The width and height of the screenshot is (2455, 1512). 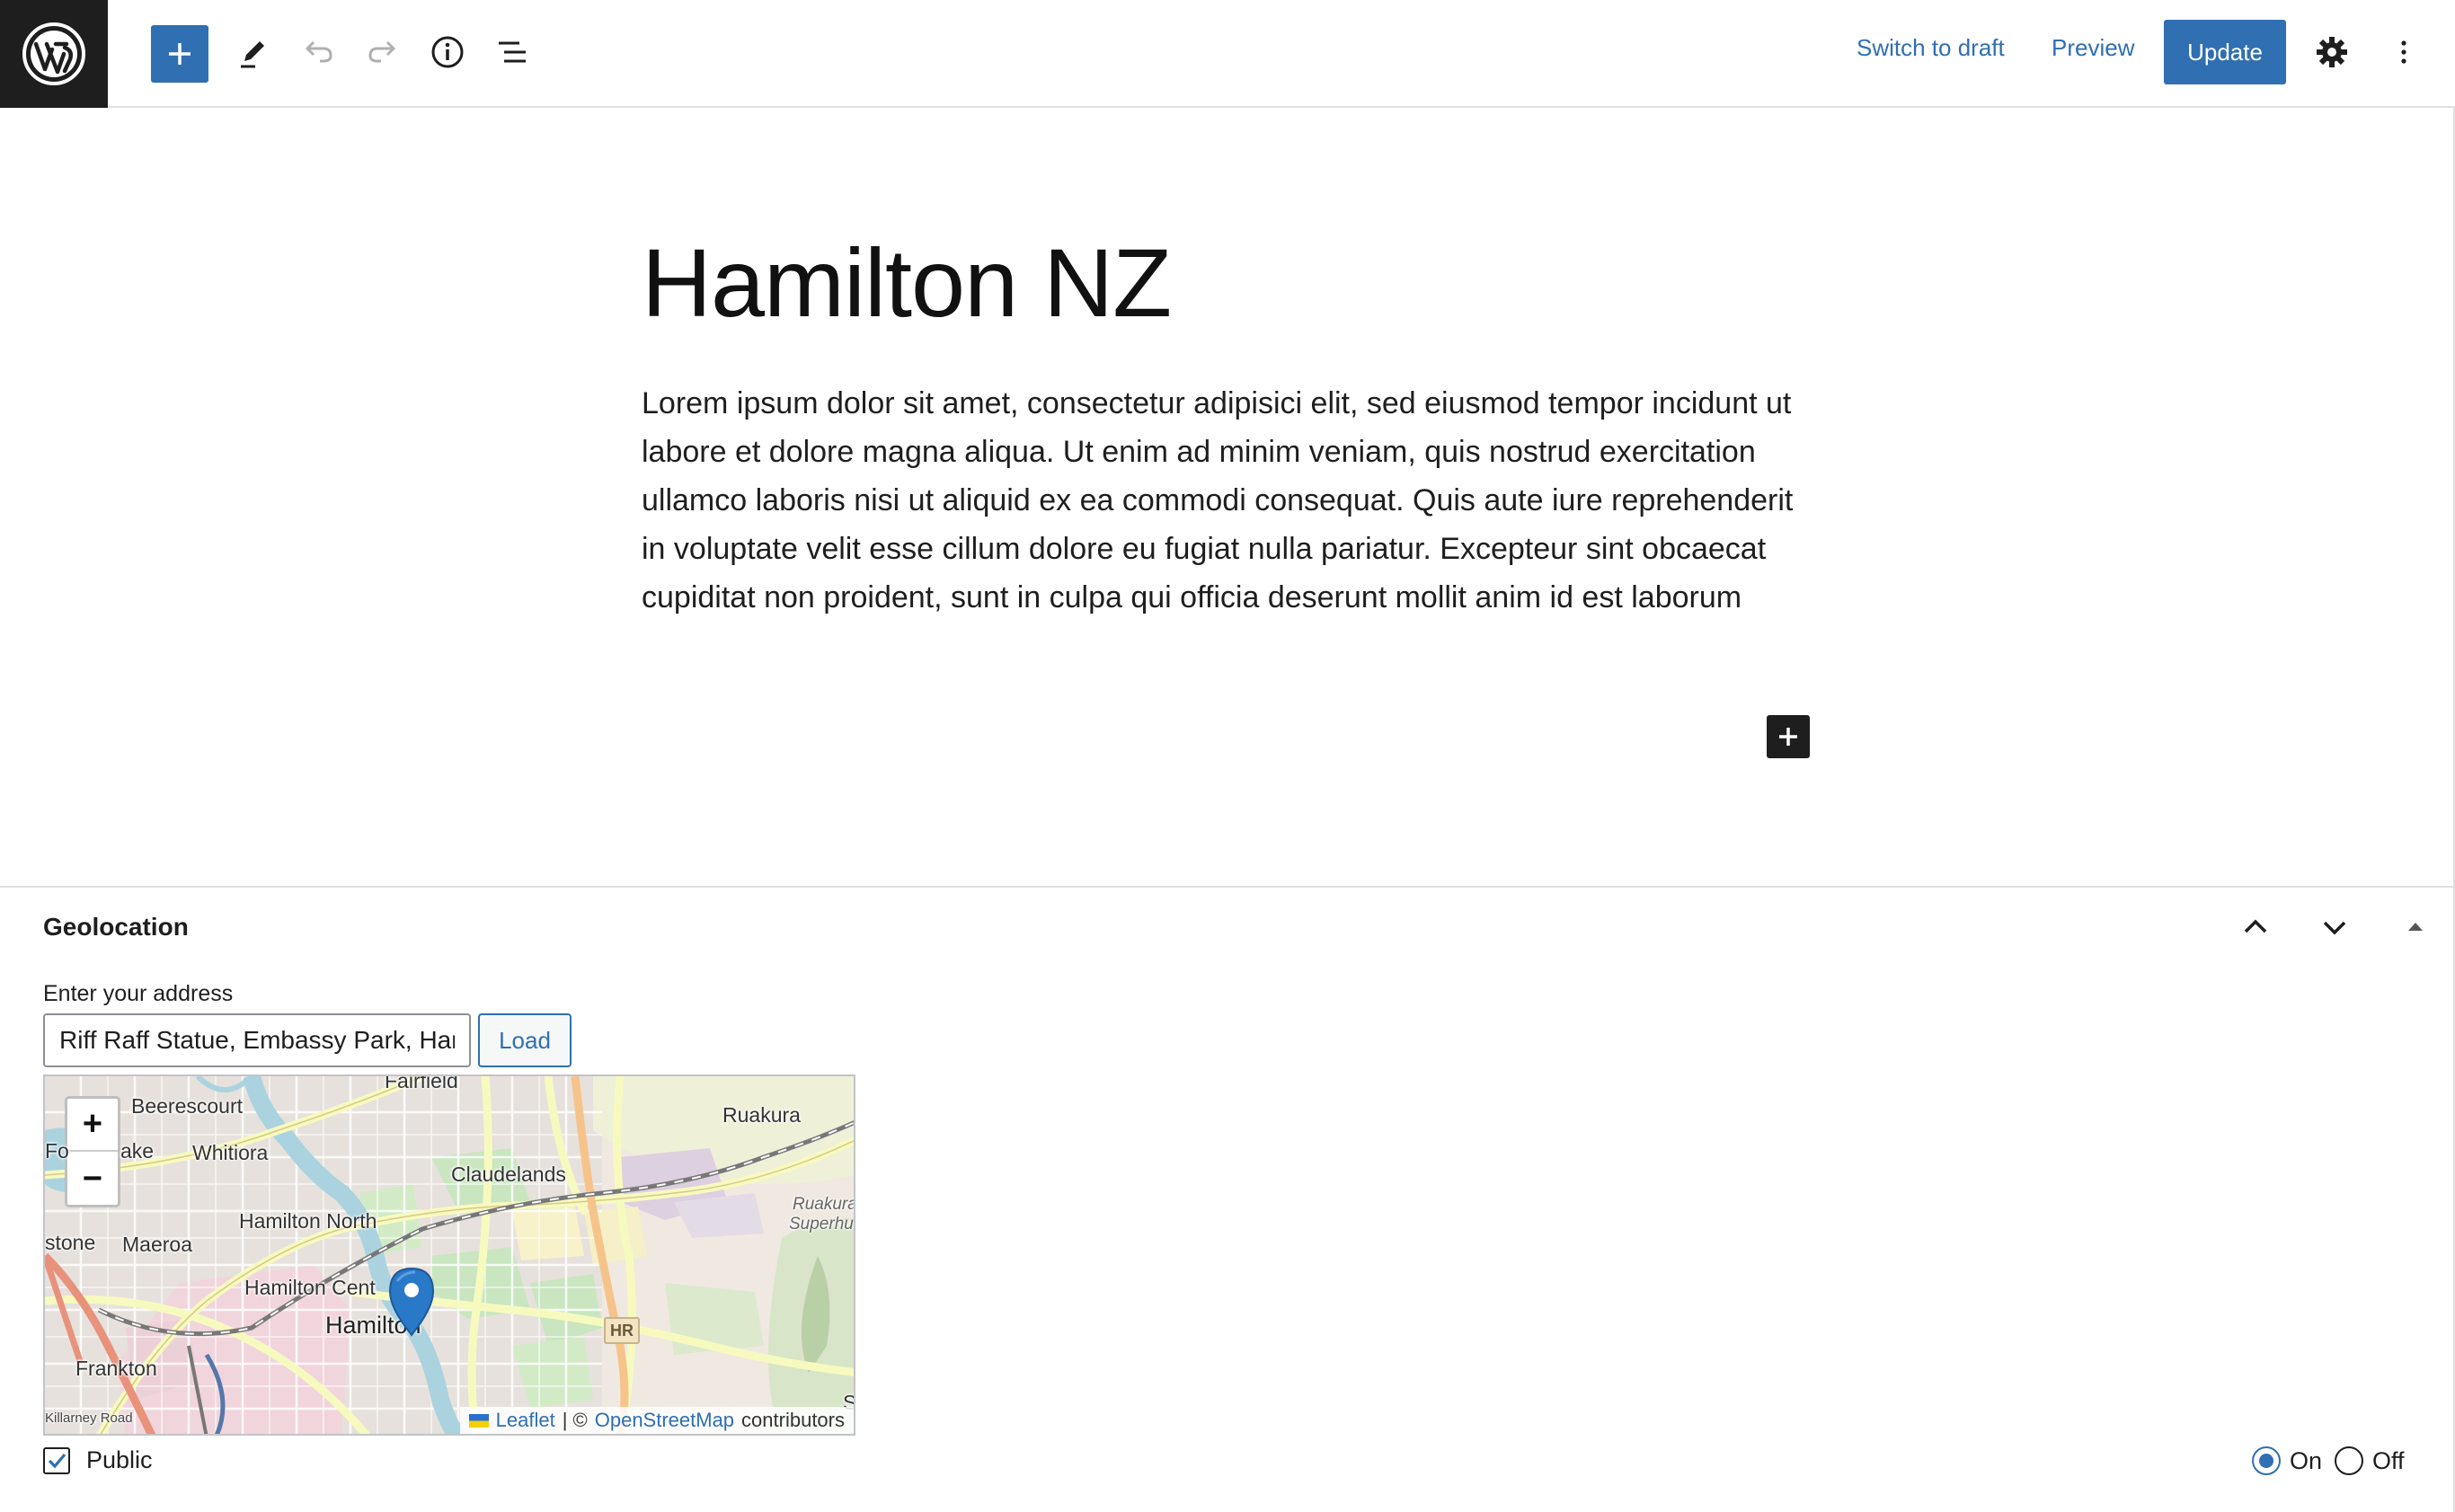 I want to click on map-label: stone, so click(x=70, y=1243).